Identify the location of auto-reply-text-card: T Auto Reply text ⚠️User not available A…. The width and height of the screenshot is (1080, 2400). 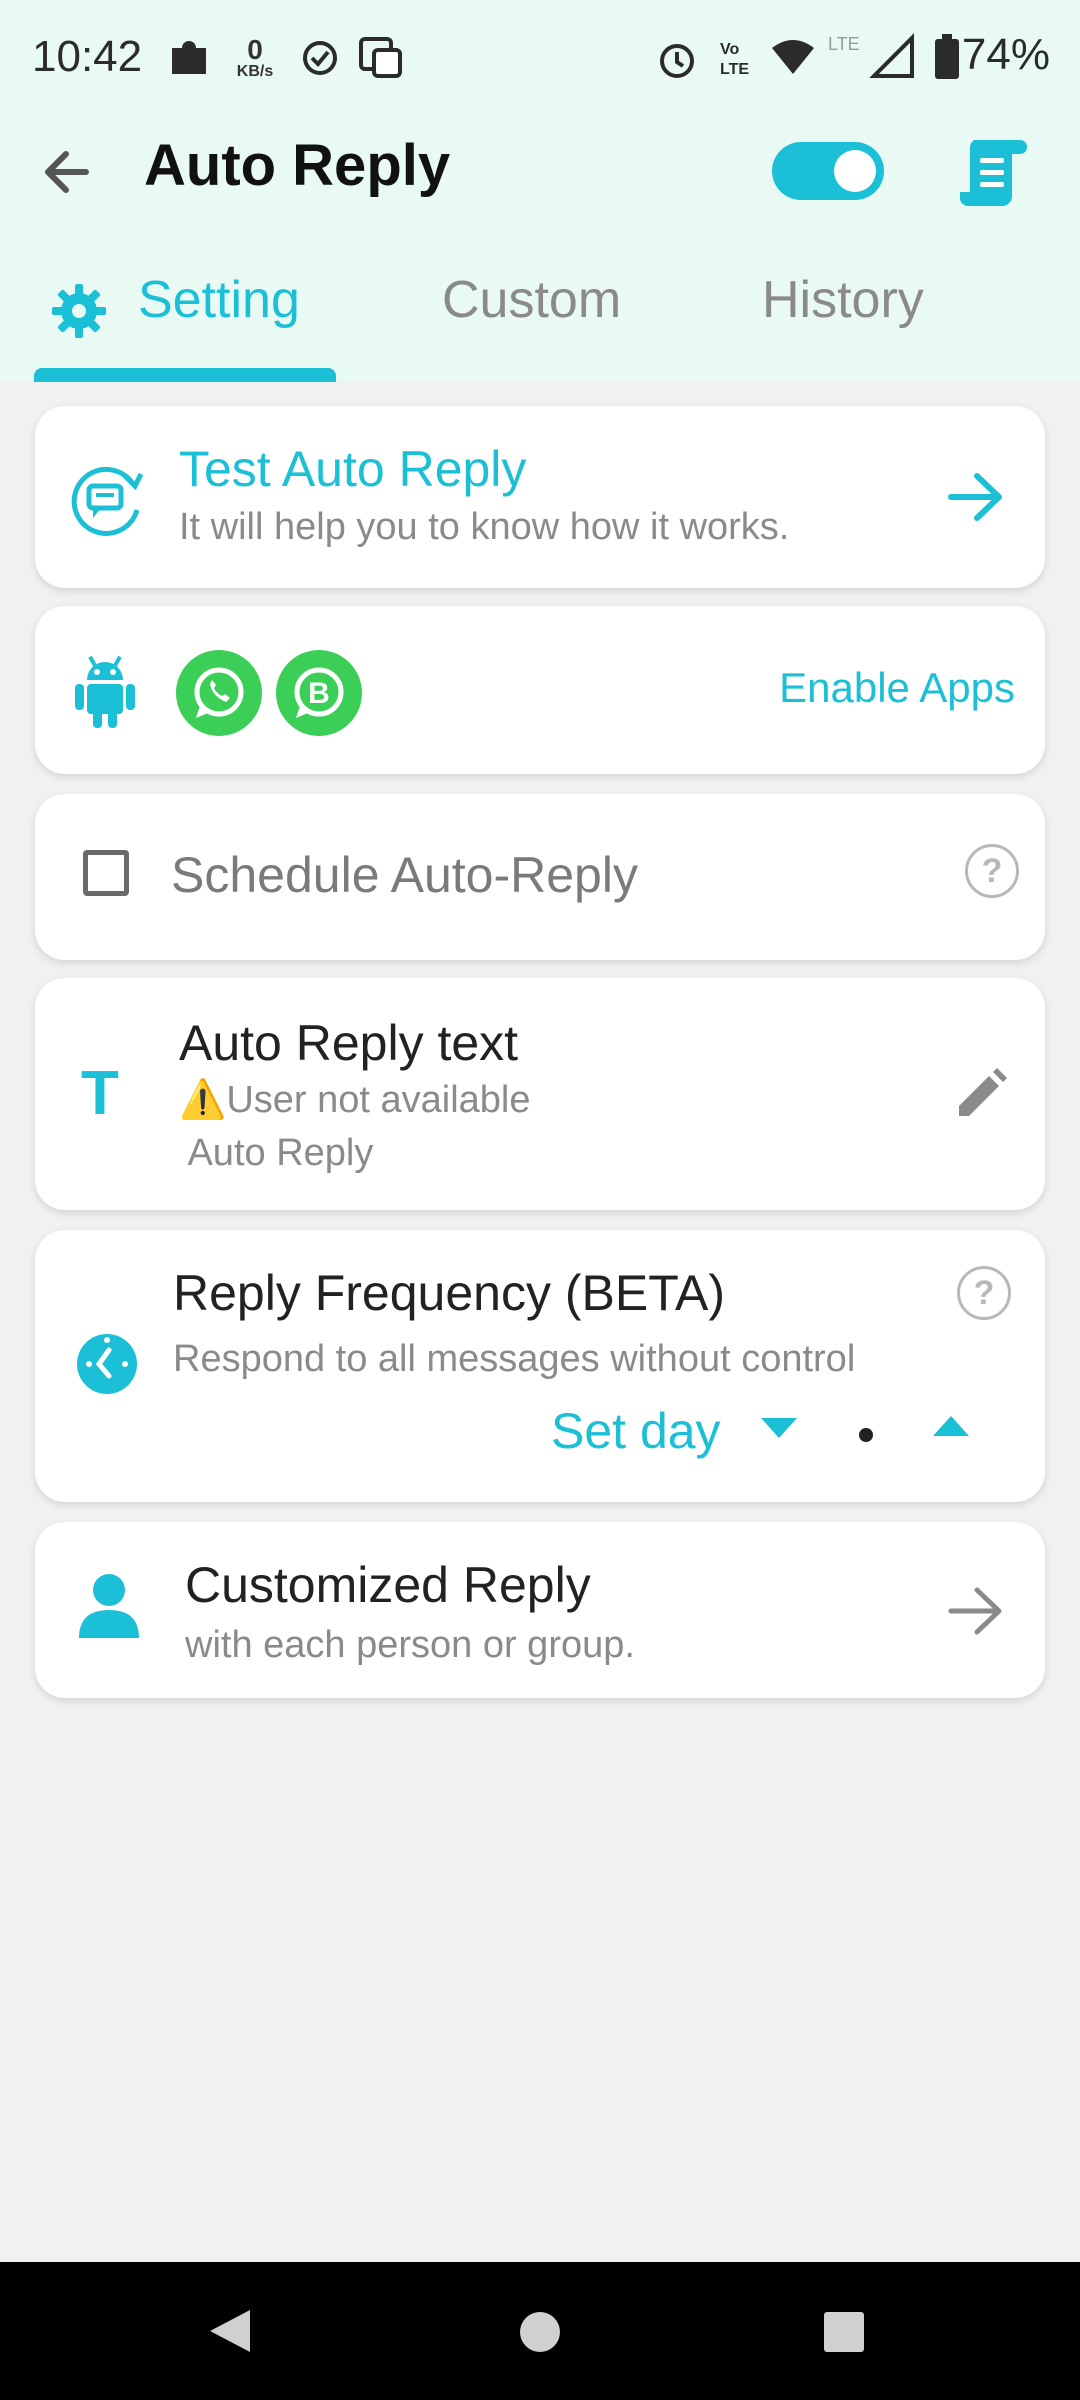
(540, 1094).